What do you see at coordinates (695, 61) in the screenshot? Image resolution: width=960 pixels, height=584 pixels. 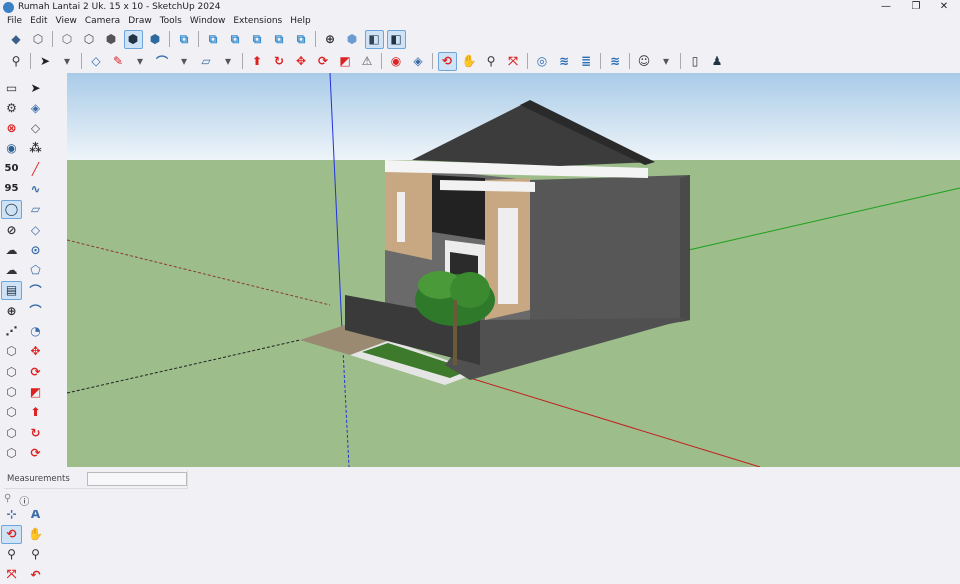 I see `new-file-icon: ▯` at bounding box center [695, 61].